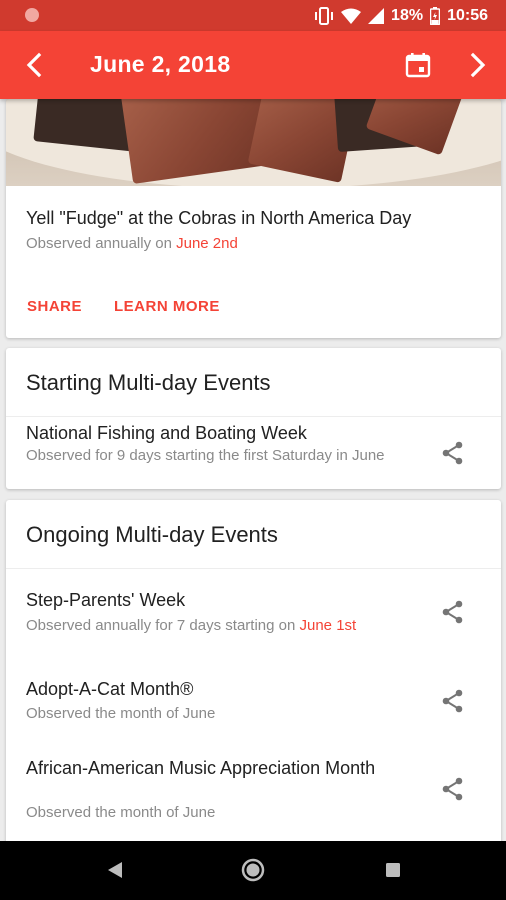 The width and height of the screenshot is (506, 900). I want to click on share-button: SHARE, so click(54, 306).